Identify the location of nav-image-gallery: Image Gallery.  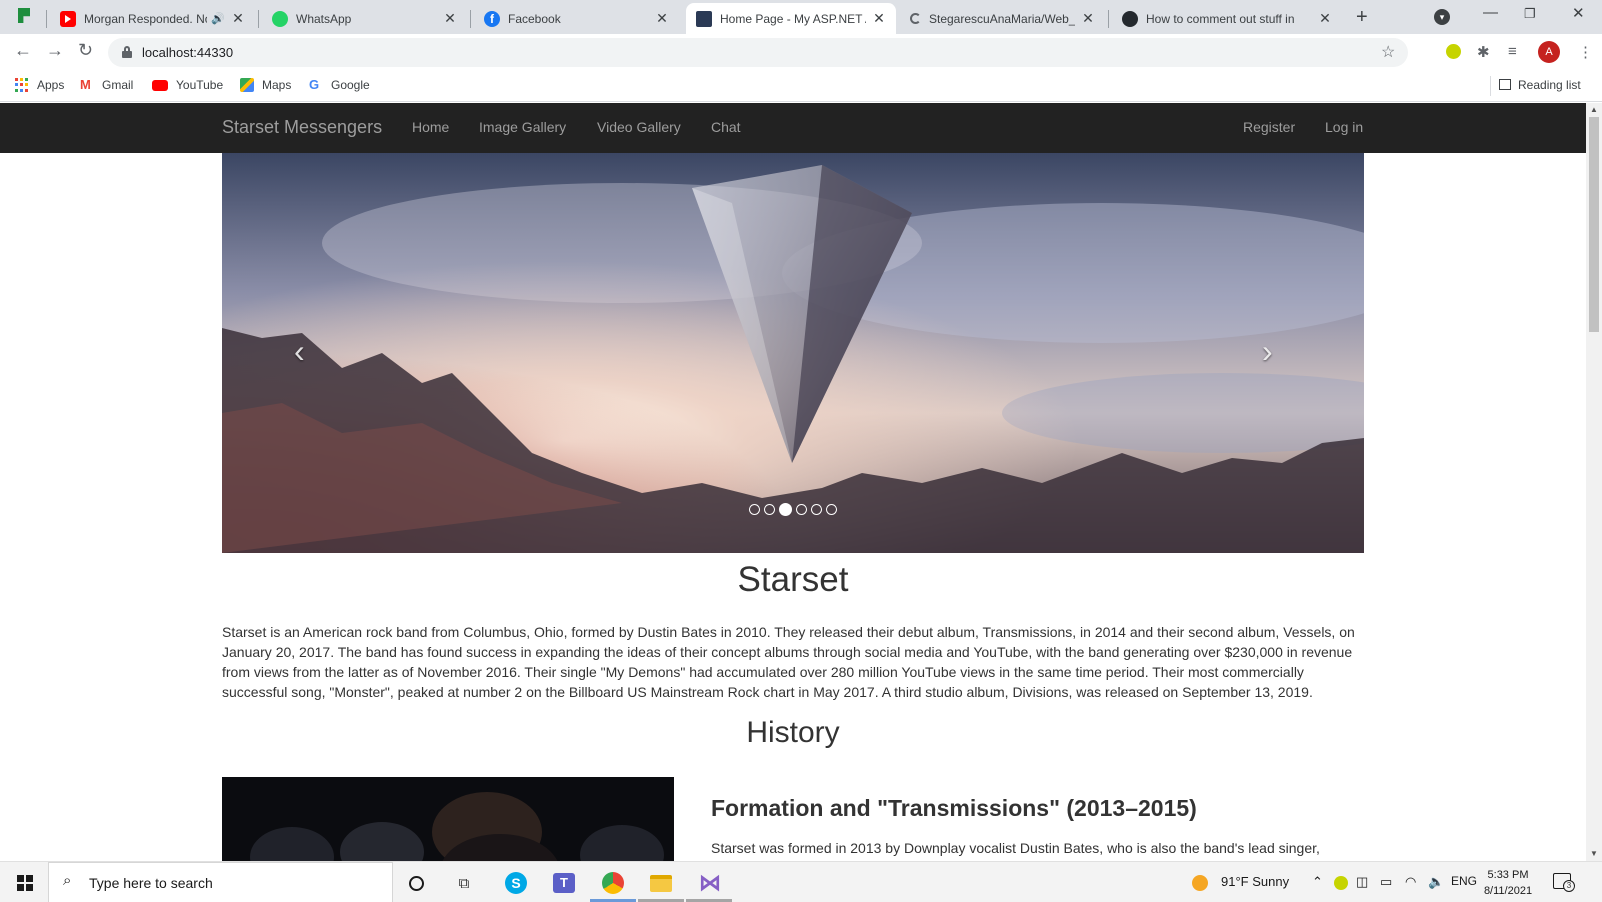
(522, 127).